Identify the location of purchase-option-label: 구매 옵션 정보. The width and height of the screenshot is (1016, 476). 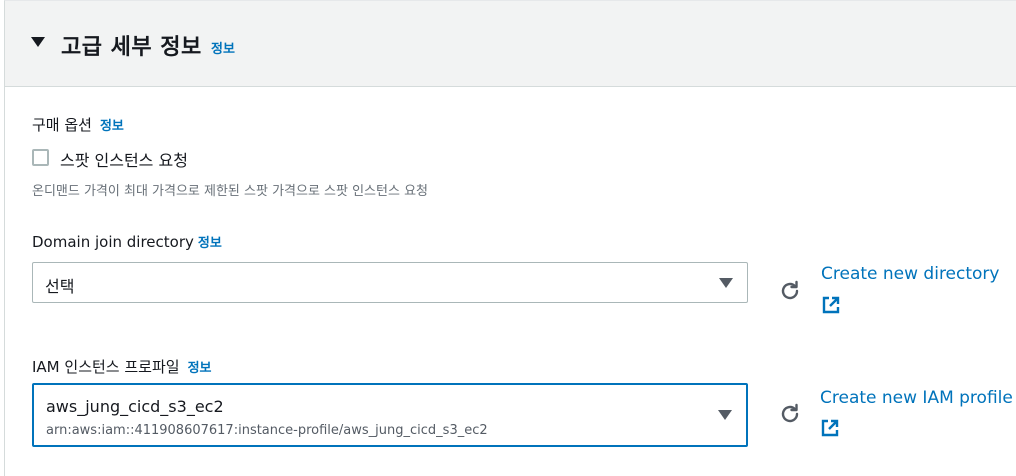
(78, 124).